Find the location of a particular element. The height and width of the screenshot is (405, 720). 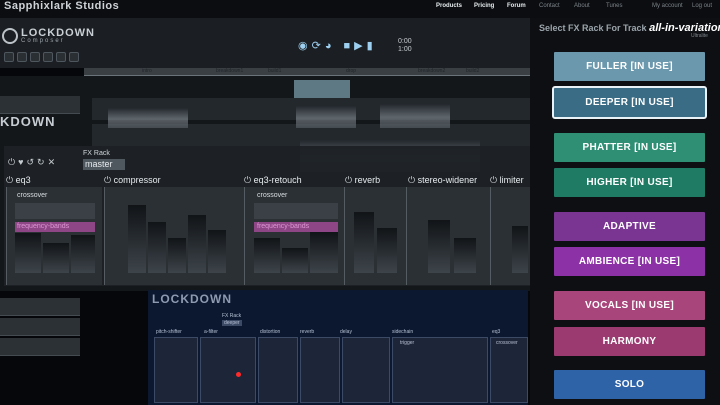

lower-fx-sidechain: sidechain is located at coordinates (402, 332).